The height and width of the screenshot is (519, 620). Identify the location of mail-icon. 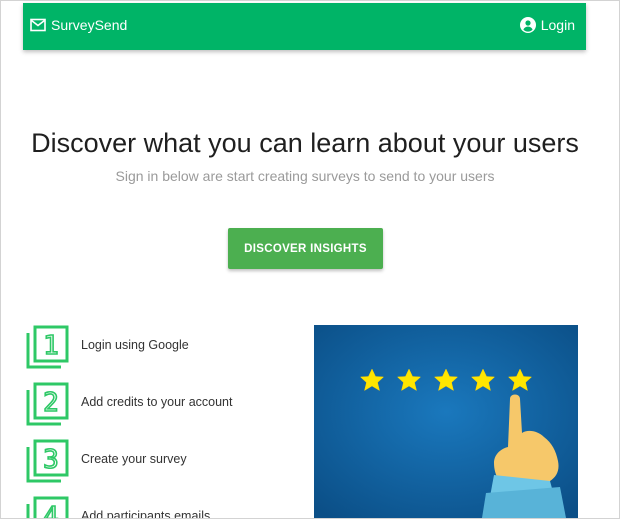
(38, 25).